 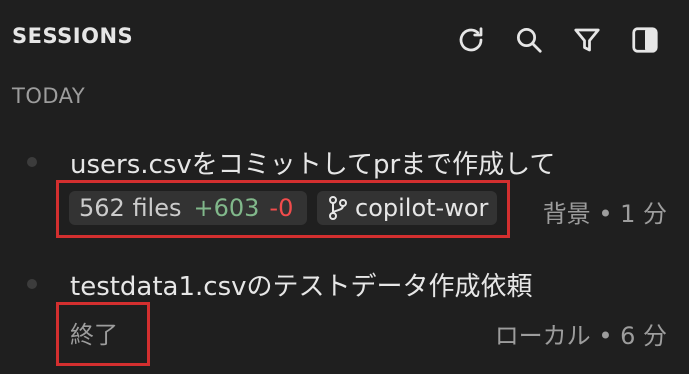 I want to click on git-branch-icon, so click(x=338, y=208).